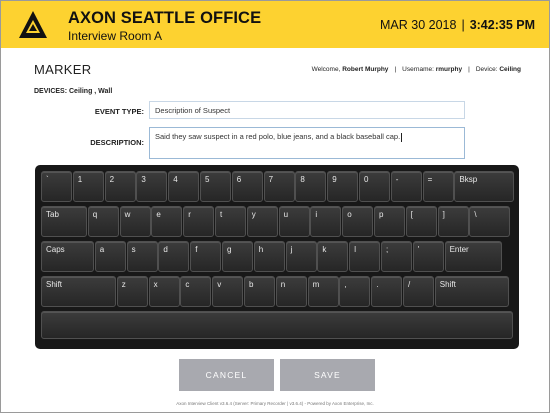  What do you see at coordinates (374, 186) in the screenshot?
I see `key-0: 0` at bounding box center [374, 186].